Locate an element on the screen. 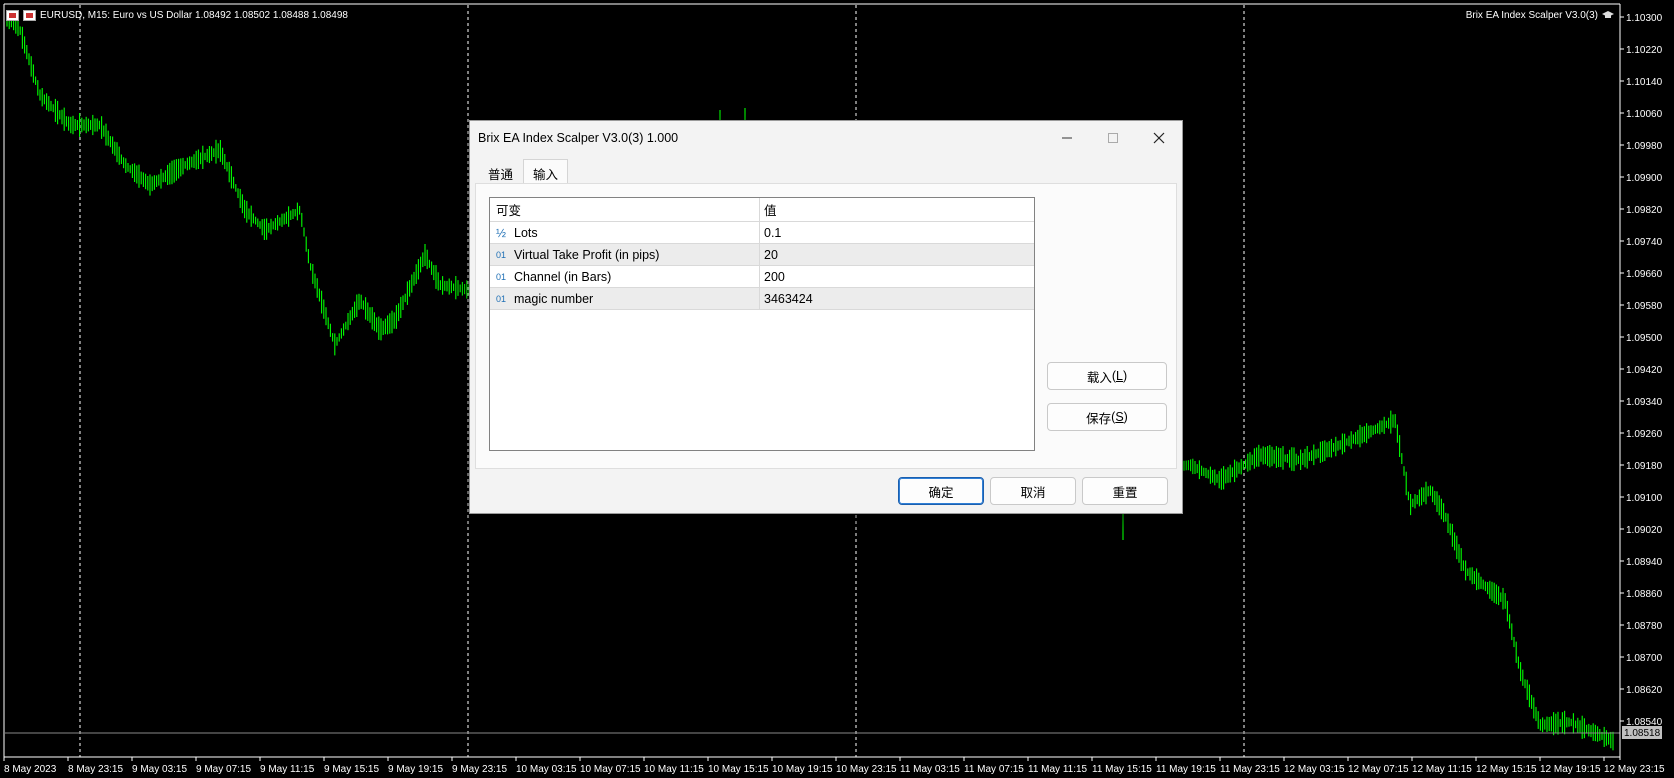 This screenshot has width=1674, height=778. time-label: 11 May 15:15 is located at coordinates (1122, 769).